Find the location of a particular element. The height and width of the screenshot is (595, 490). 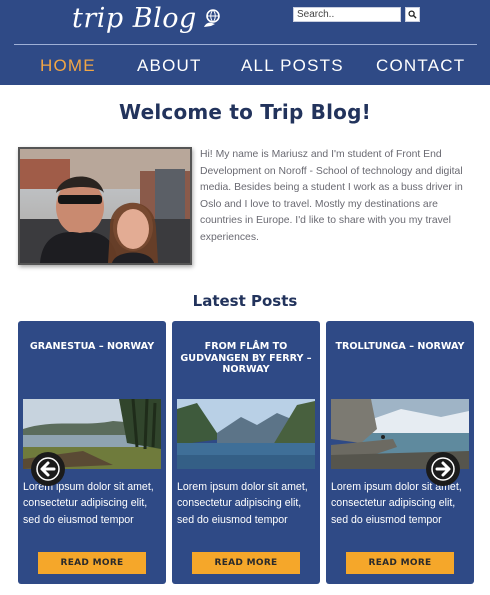

nav-about: ABOUT is located at coordinates (169, 66).